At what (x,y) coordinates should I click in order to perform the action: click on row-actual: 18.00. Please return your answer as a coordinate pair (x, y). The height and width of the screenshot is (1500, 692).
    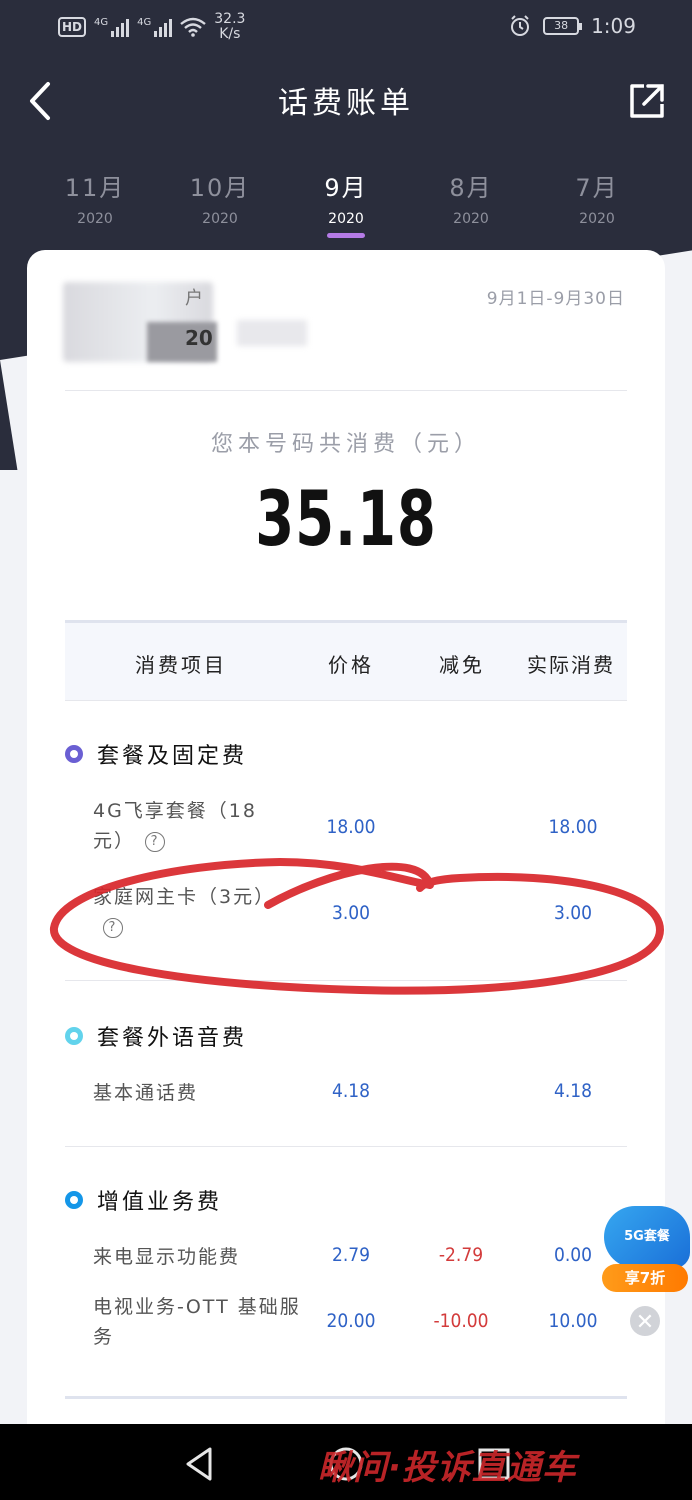
    Looking at the image, I should click on (573, 827).